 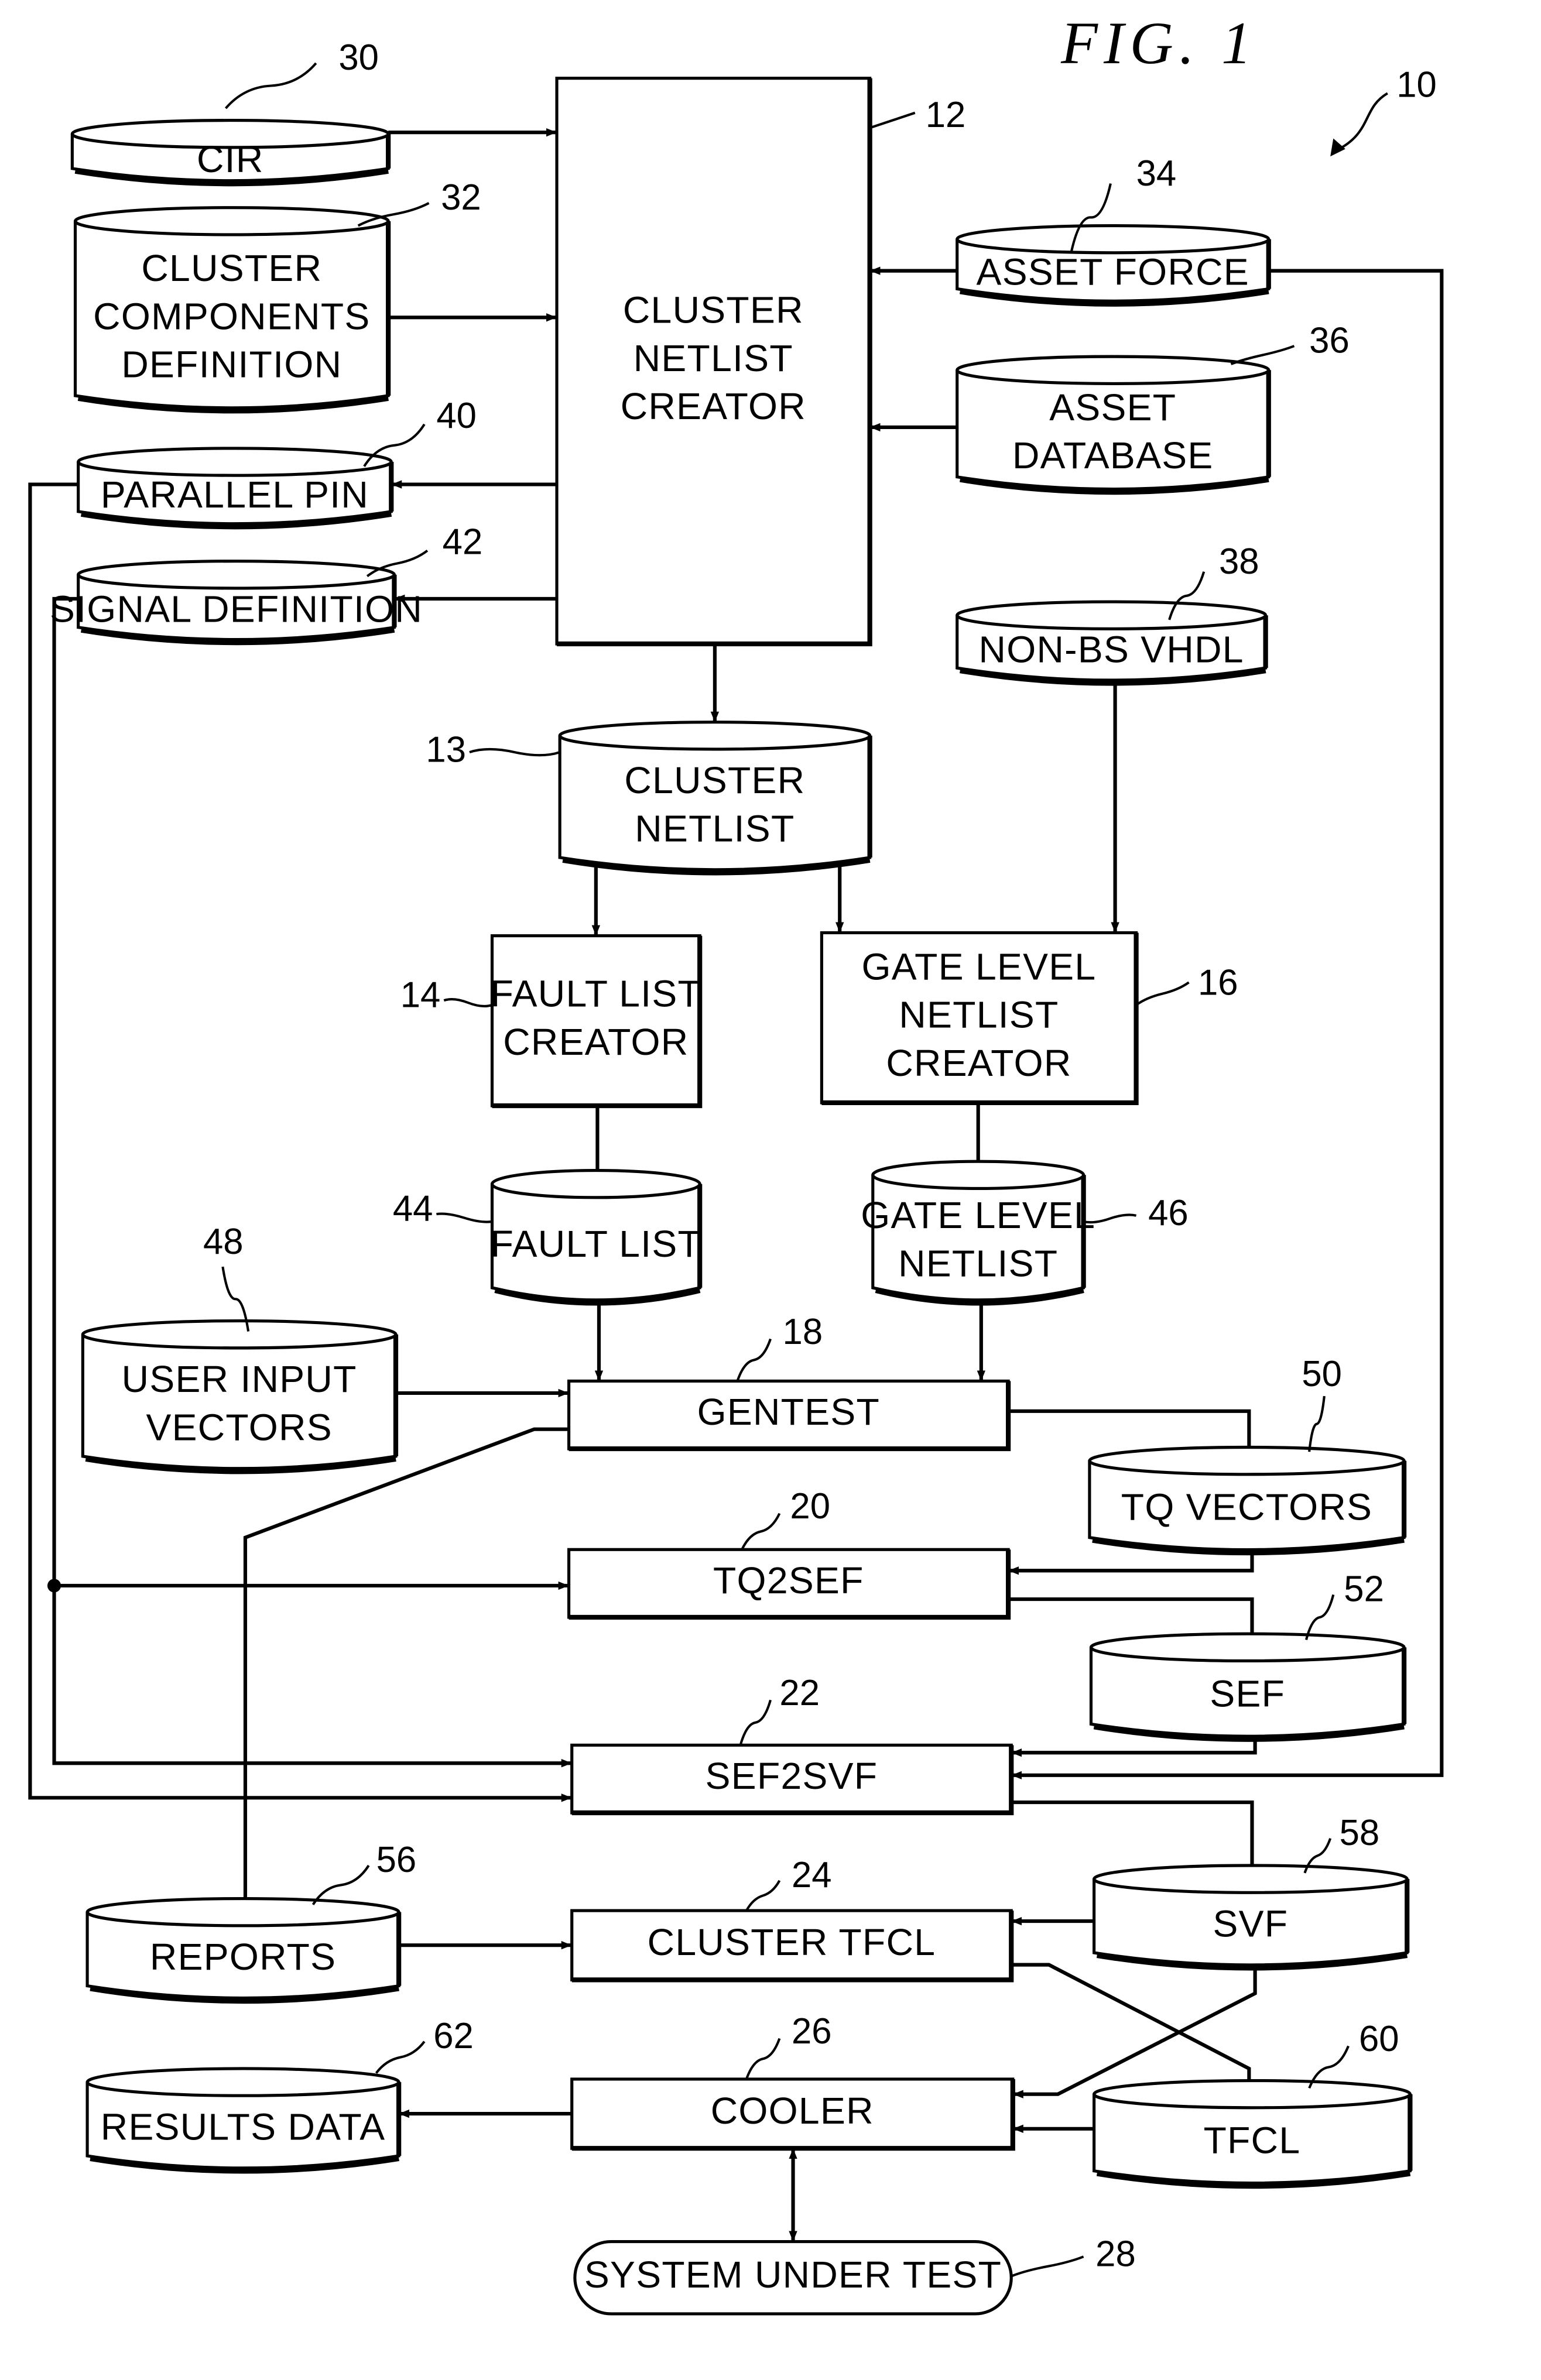 What do you see at coordinates (788, 1580) in the screenshot?
I see `node-label: TQ2SEF` at bounding box center [788, 1580].